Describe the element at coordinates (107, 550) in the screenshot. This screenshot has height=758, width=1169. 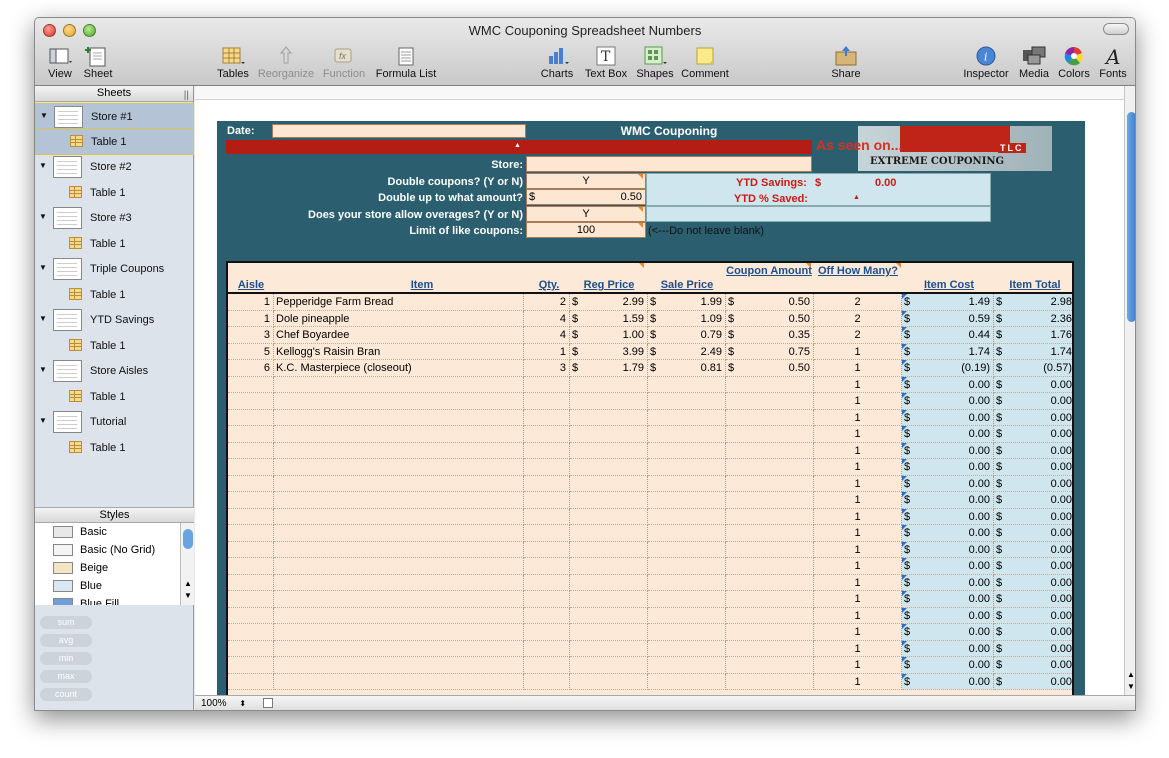
I see `style-item: Basic (No Grid)` at that location.